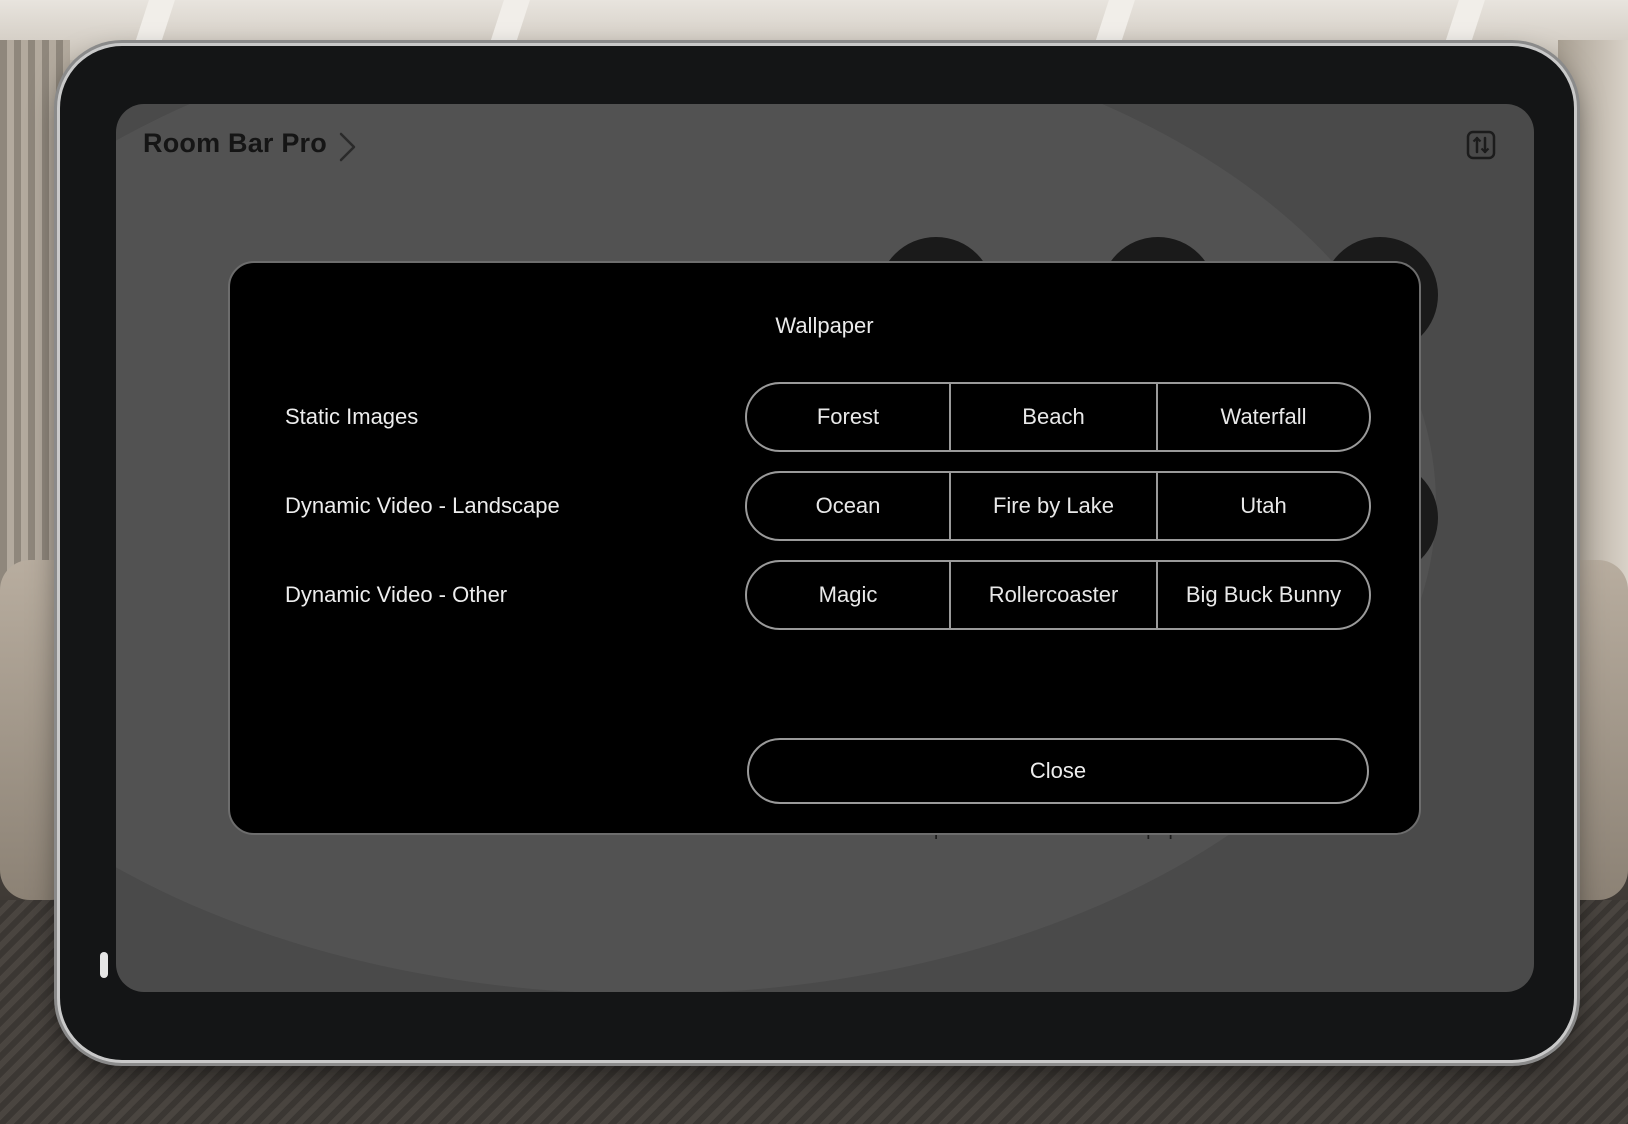 The width and height of the screenshot is (1628, 1124). I want to click on option-waterfall-button: Waterfall, so click(1262, 417).